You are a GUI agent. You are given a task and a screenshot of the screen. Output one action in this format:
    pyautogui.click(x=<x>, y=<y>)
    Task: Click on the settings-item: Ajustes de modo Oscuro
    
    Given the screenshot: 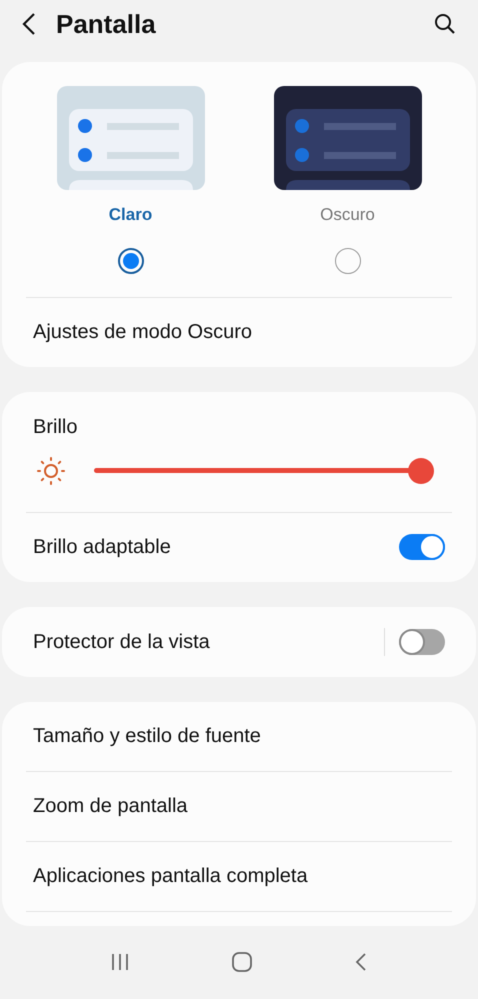 What is the action you would take?
    pyautogui.click(x=142, y=332)
    